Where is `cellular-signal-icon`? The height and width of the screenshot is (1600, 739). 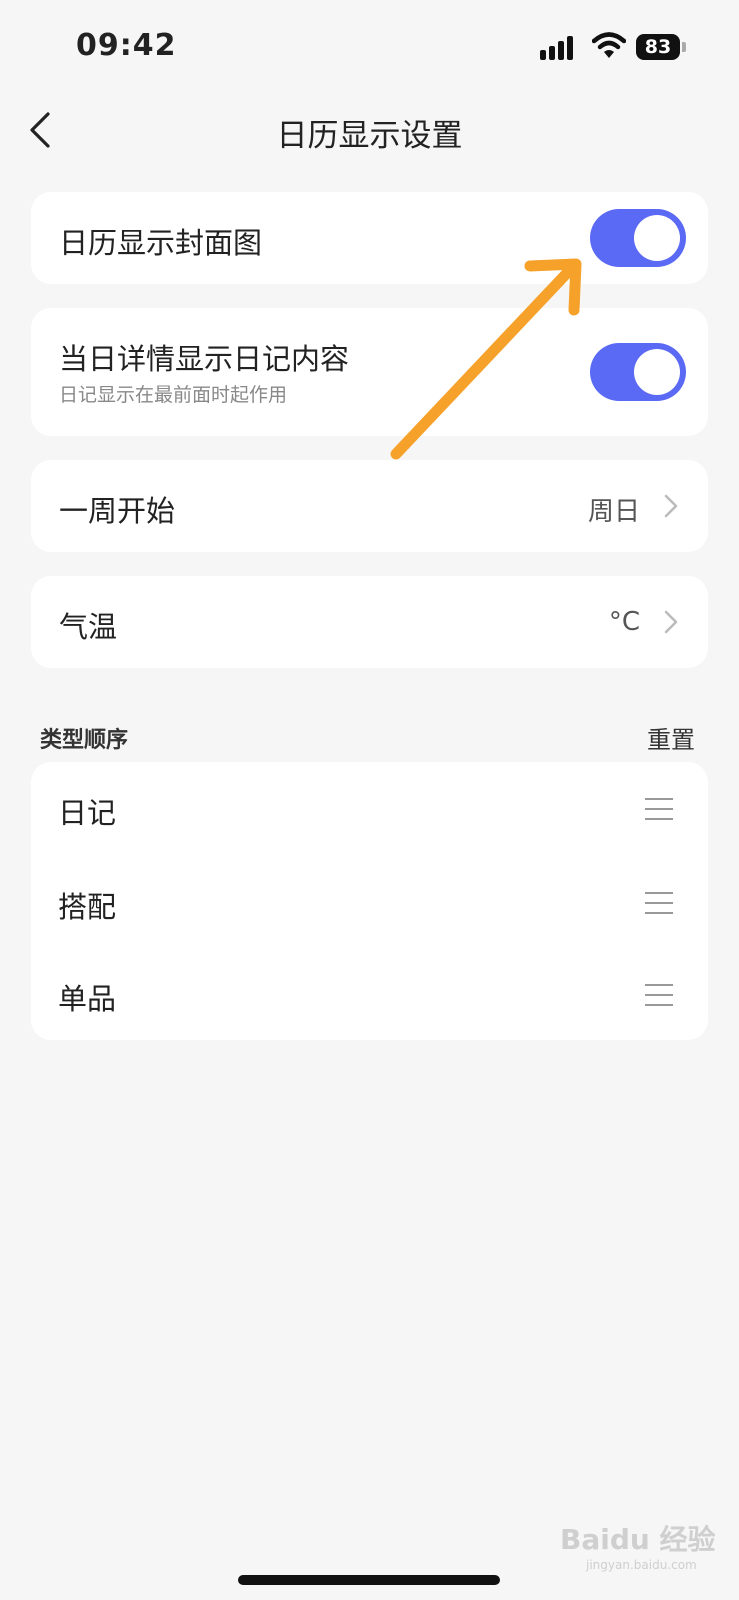 cellular-signal-icon is located at coordinates (560, 47).